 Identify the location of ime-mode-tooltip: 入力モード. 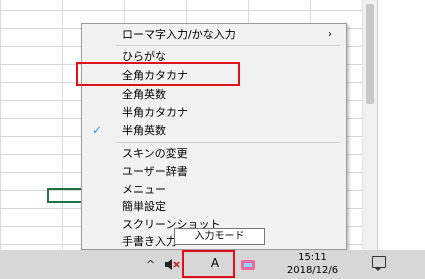
(219, 236).